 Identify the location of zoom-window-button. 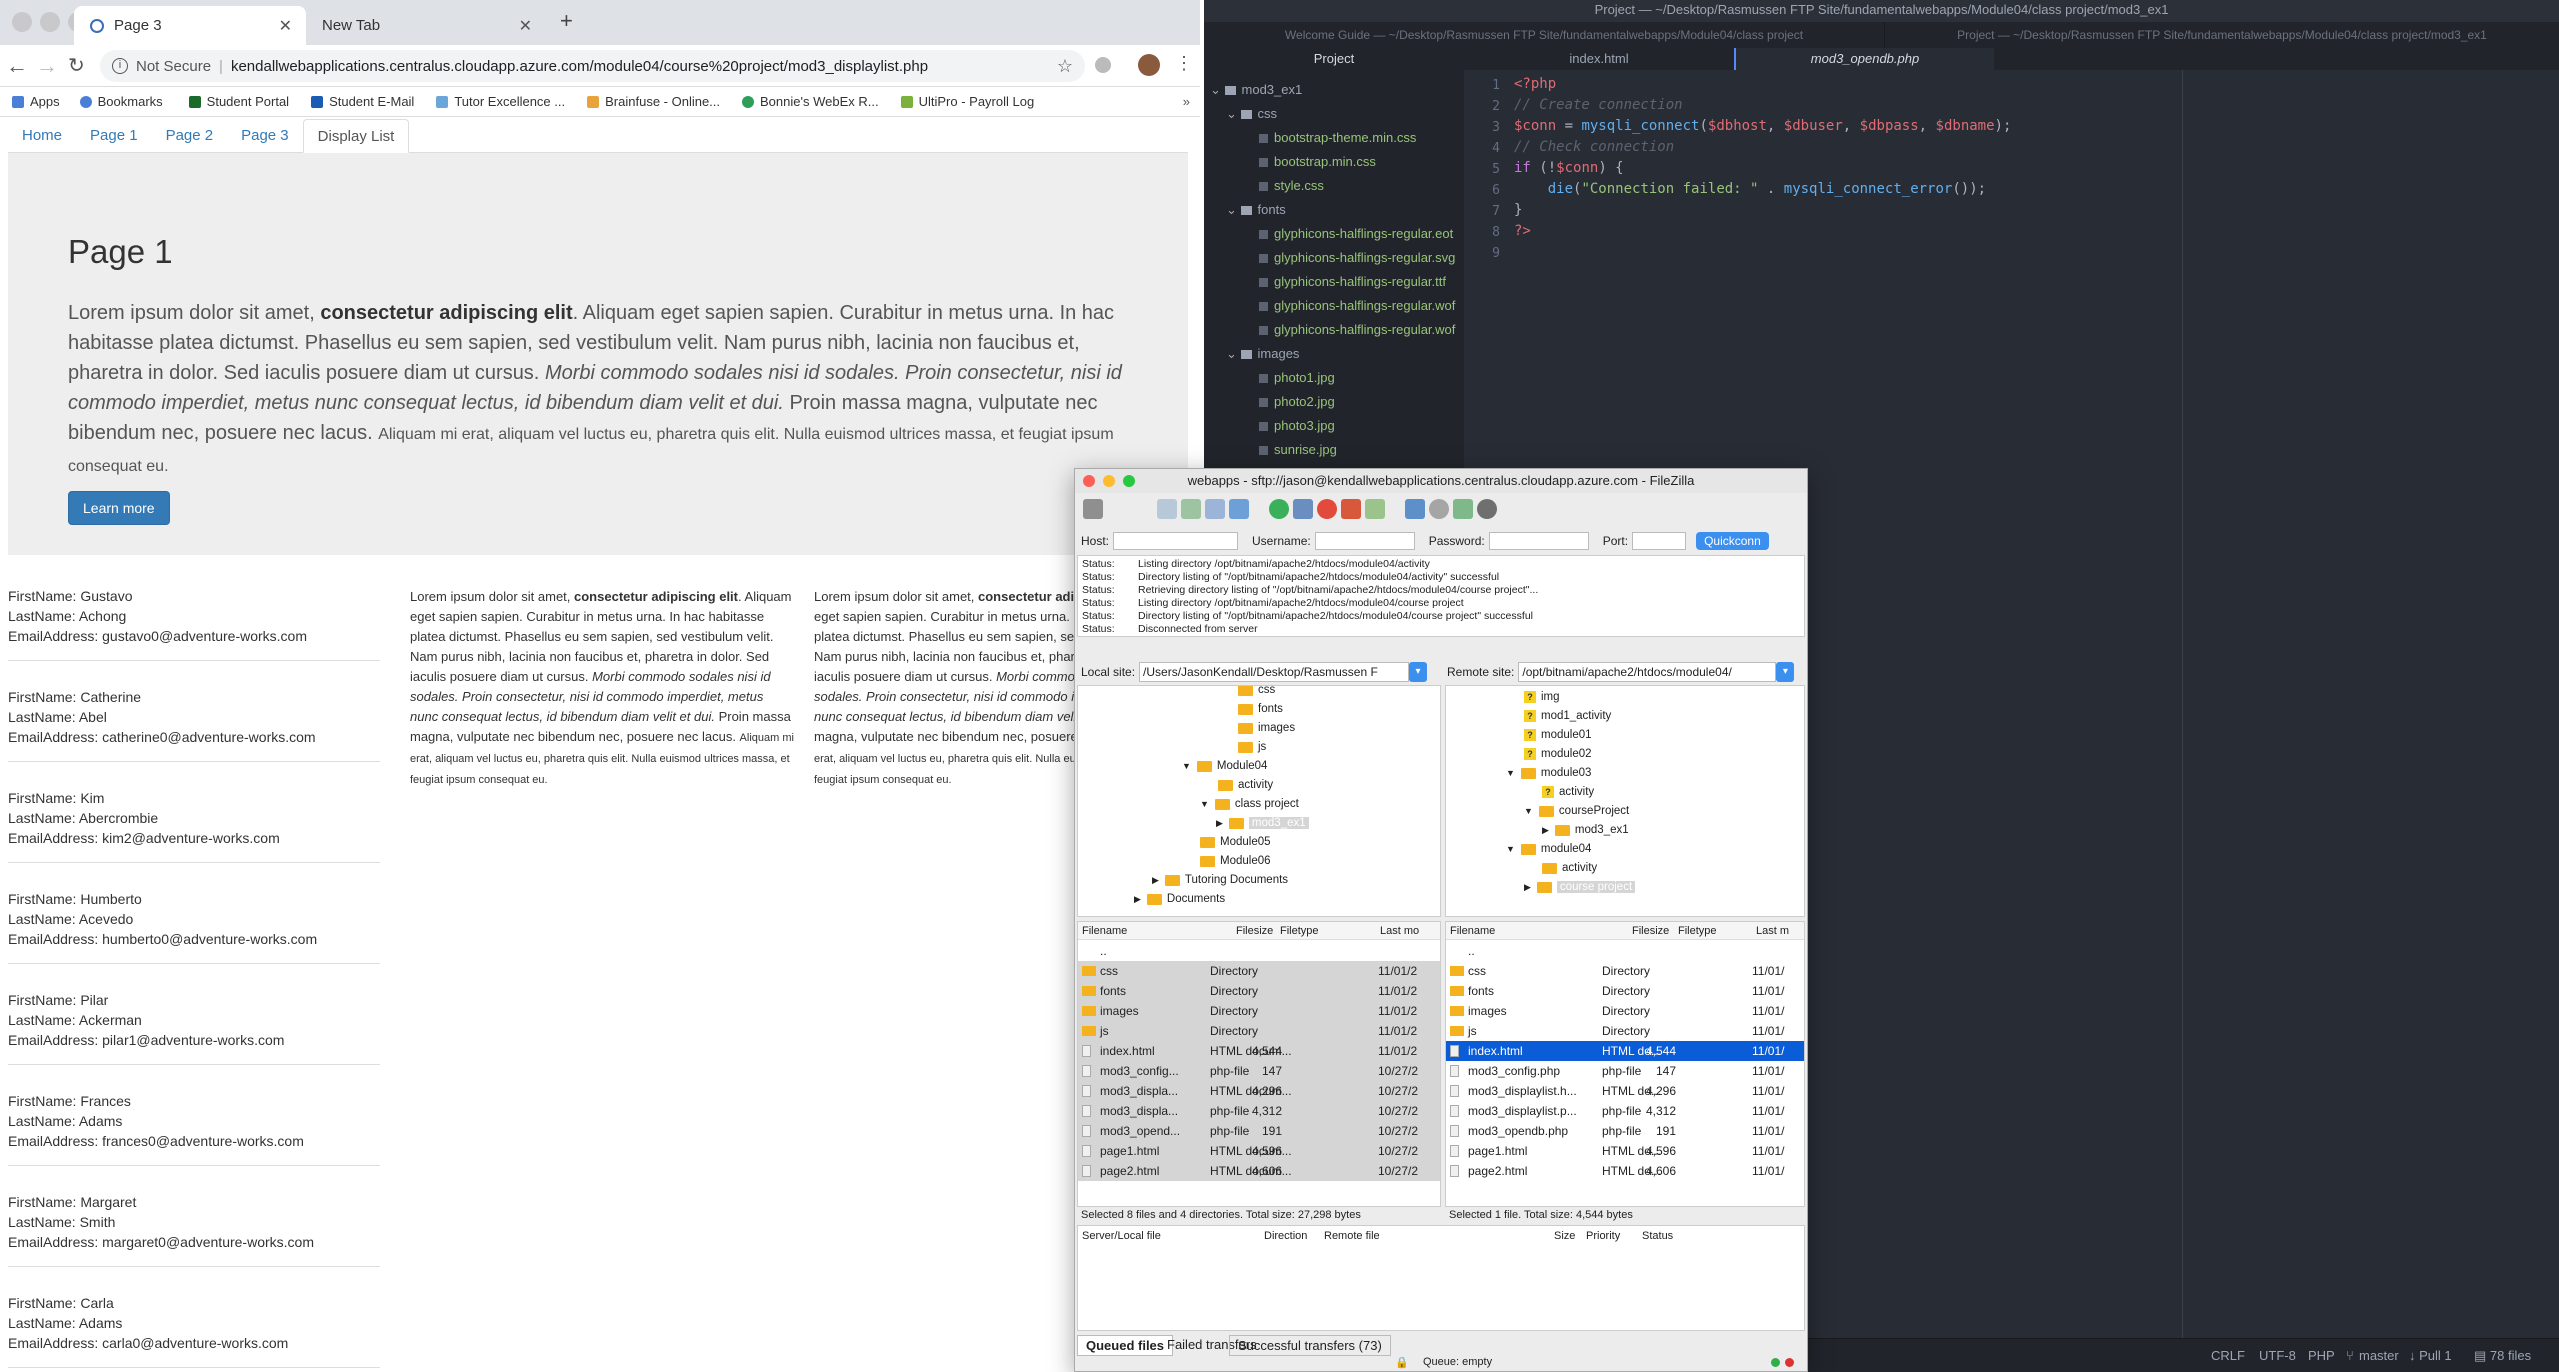
(1129, 481).